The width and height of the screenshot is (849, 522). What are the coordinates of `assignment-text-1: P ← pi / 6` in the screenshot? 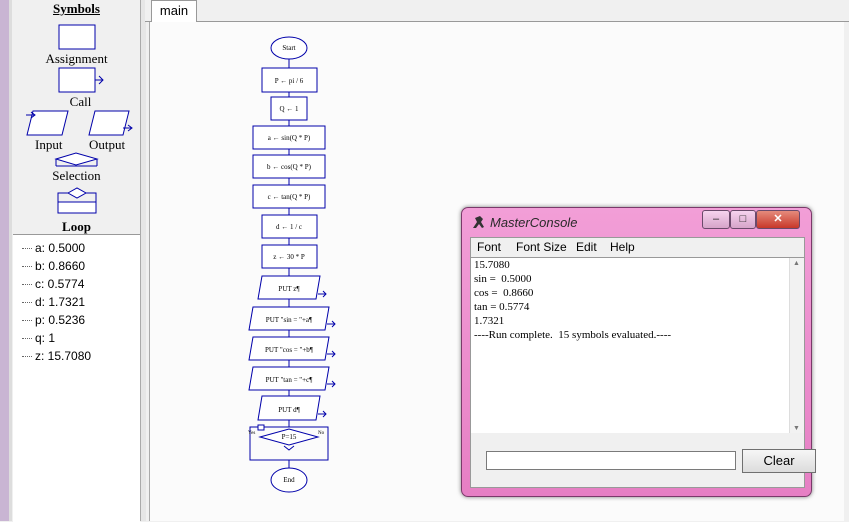 It's located at (289, 81).